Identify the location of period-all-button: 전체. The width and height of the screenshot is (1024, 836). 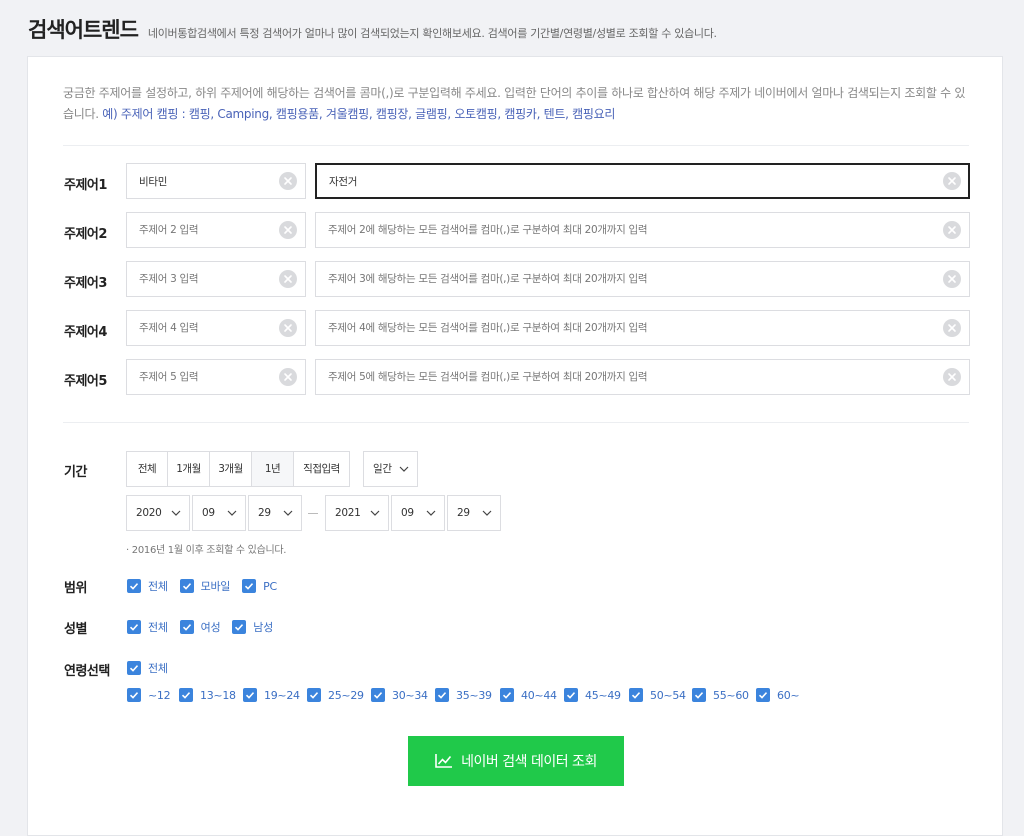
(147, 469).